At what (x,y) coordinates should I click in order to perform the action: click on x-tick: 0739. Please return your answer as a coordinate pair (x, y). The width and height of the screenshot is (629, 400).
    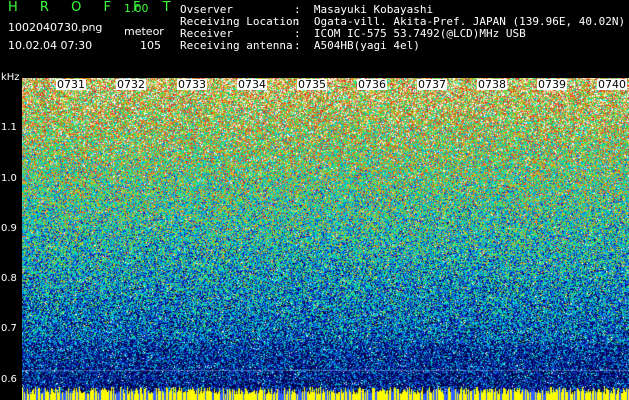
    Looking at the image, I should click on (552, 84).